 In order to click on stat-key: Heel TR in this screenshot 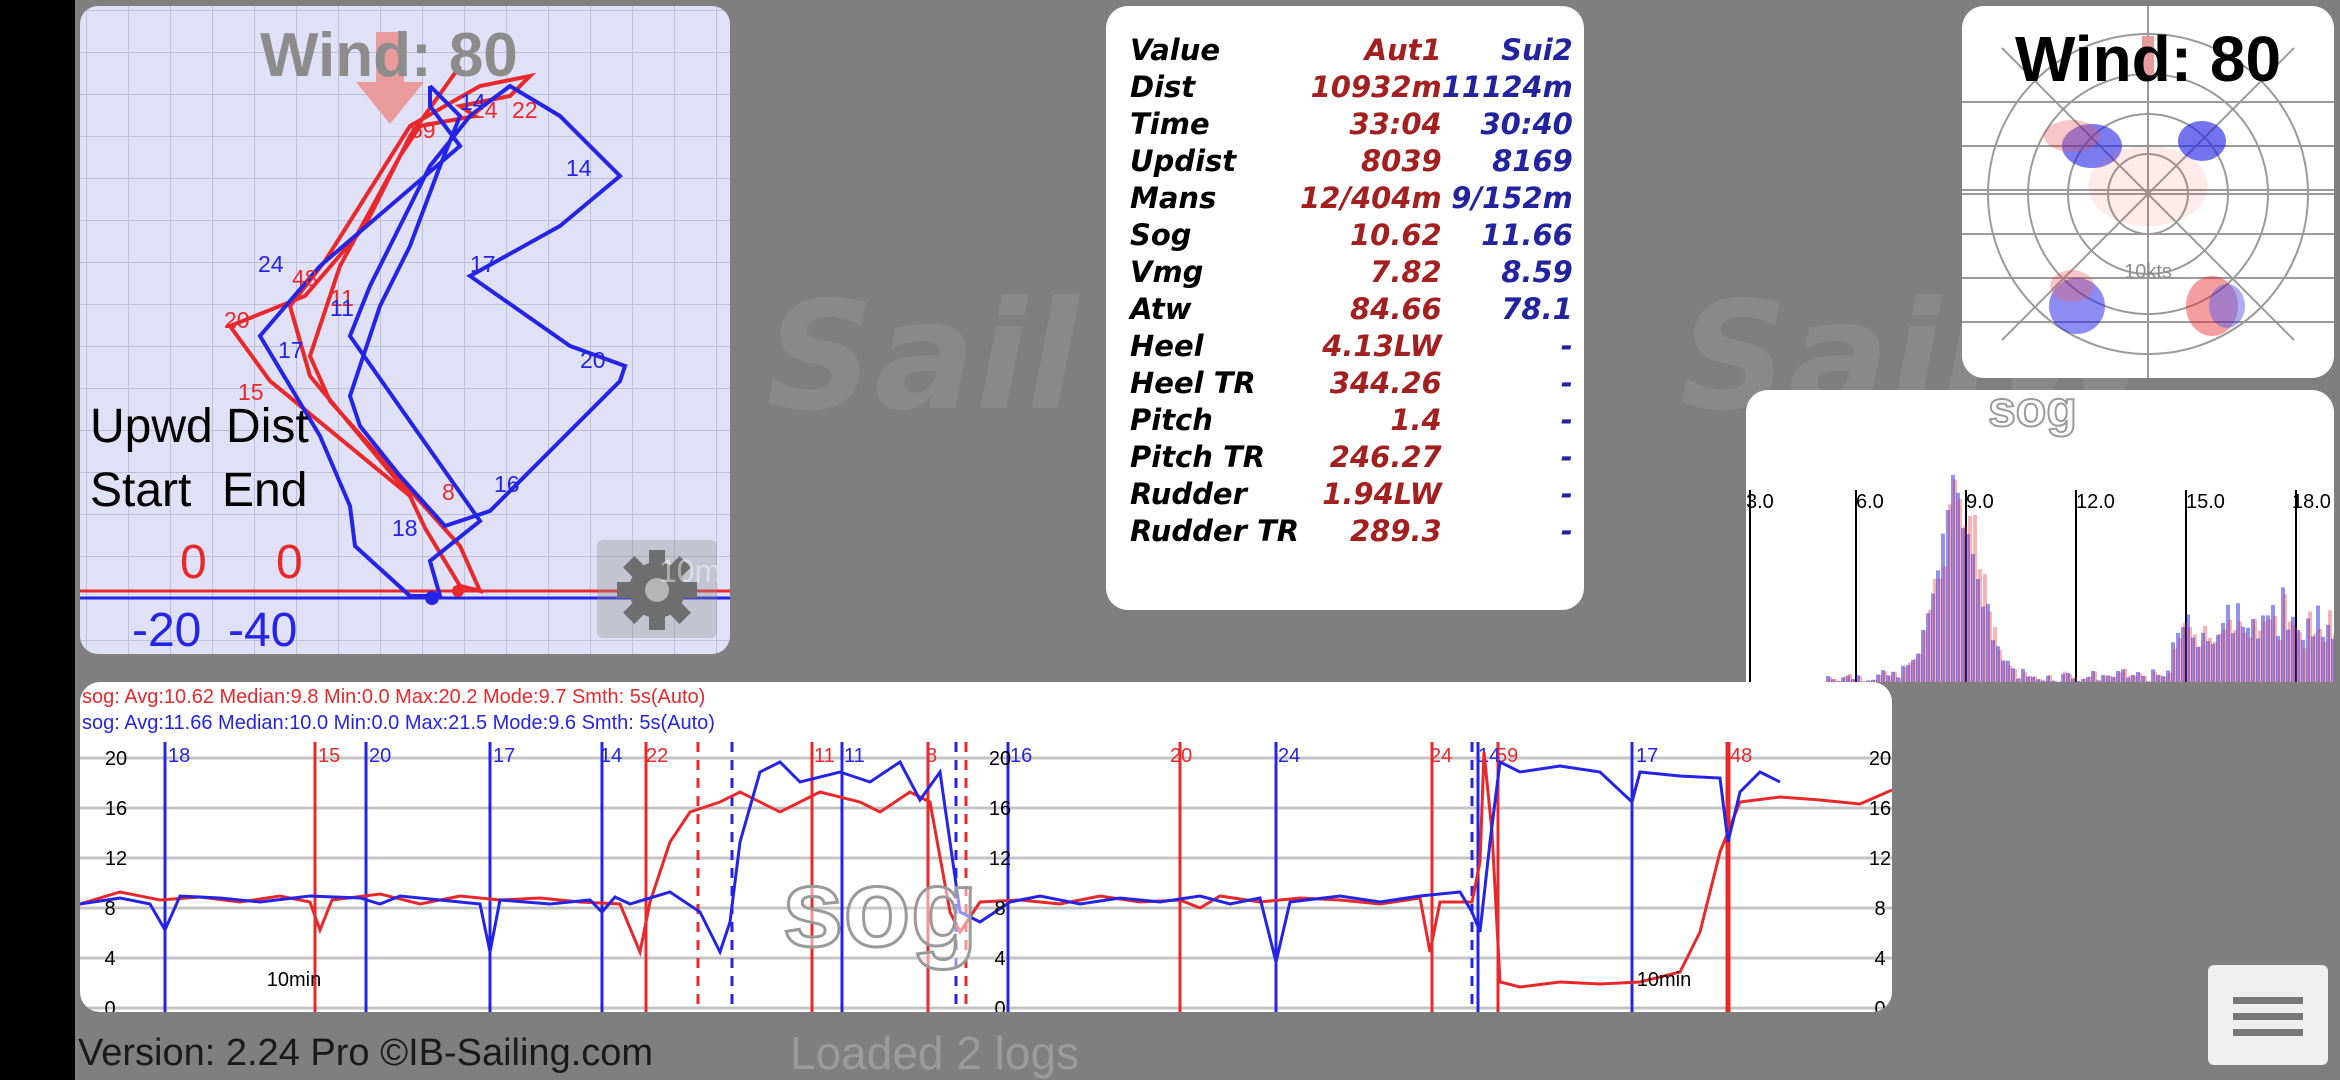, I will do `click(1193, 383)`.